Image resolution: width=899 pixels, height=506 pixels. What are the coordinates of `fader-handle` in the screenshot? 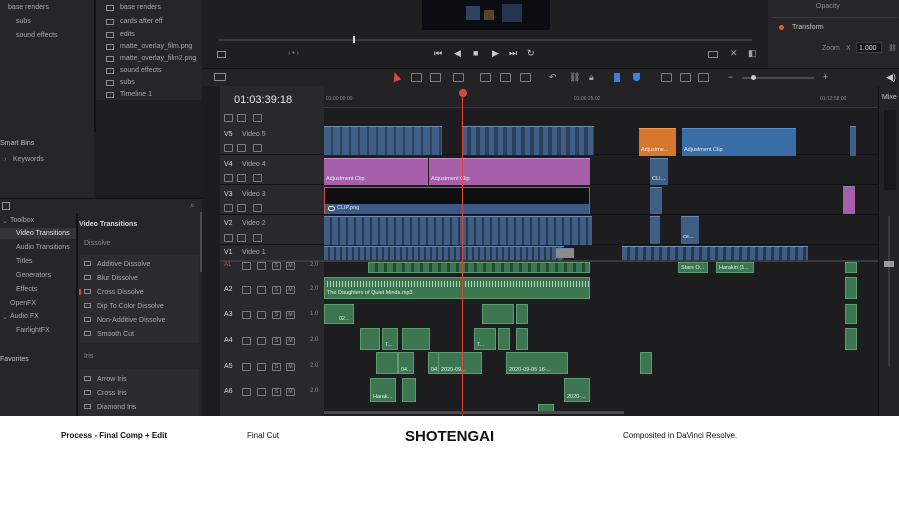 It's located at (889, 264).